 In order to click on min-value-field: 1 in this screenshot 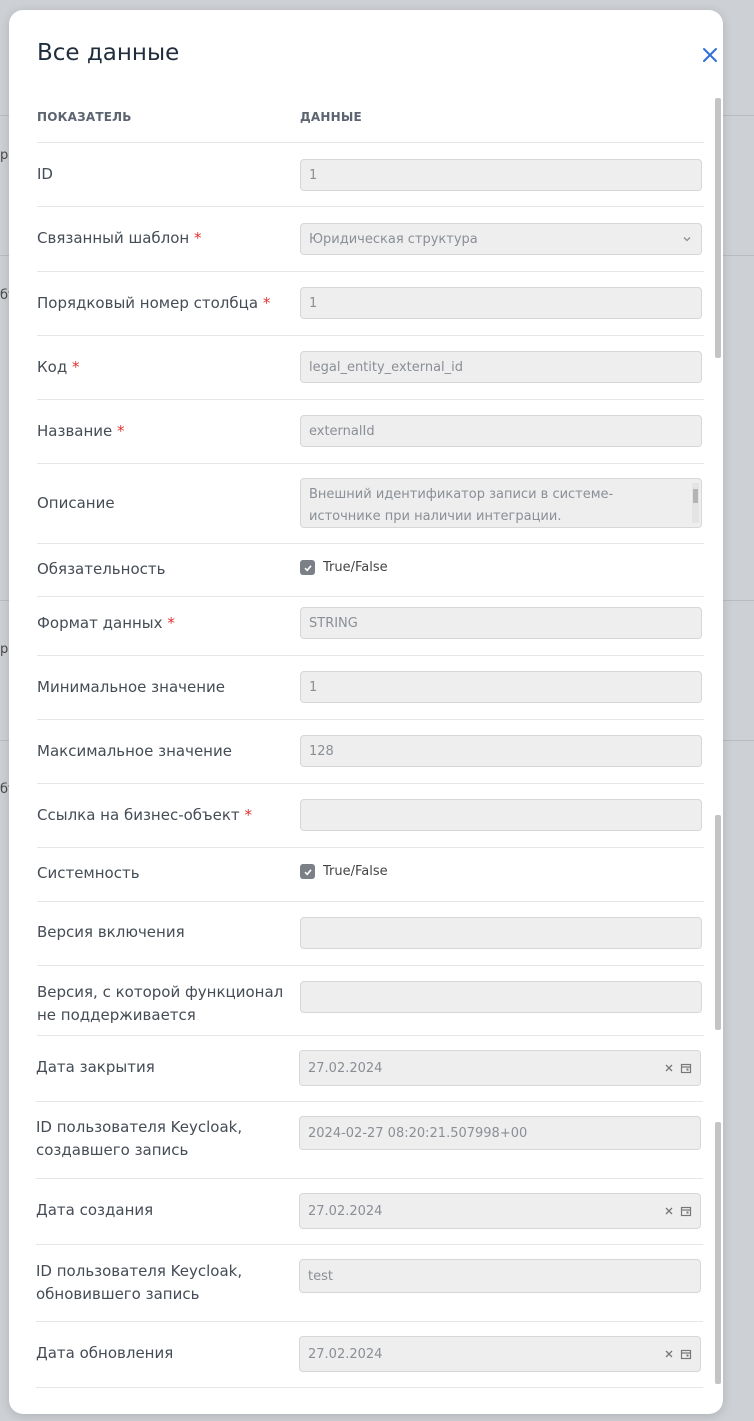, I will do `click(501, 687)`.